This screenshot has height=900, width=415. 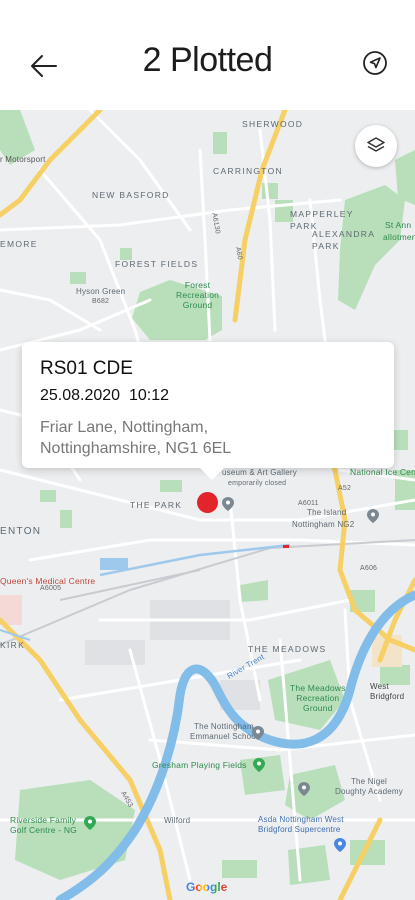 I want to click on navigation-arrow-icon, so click(x=375, y=63).